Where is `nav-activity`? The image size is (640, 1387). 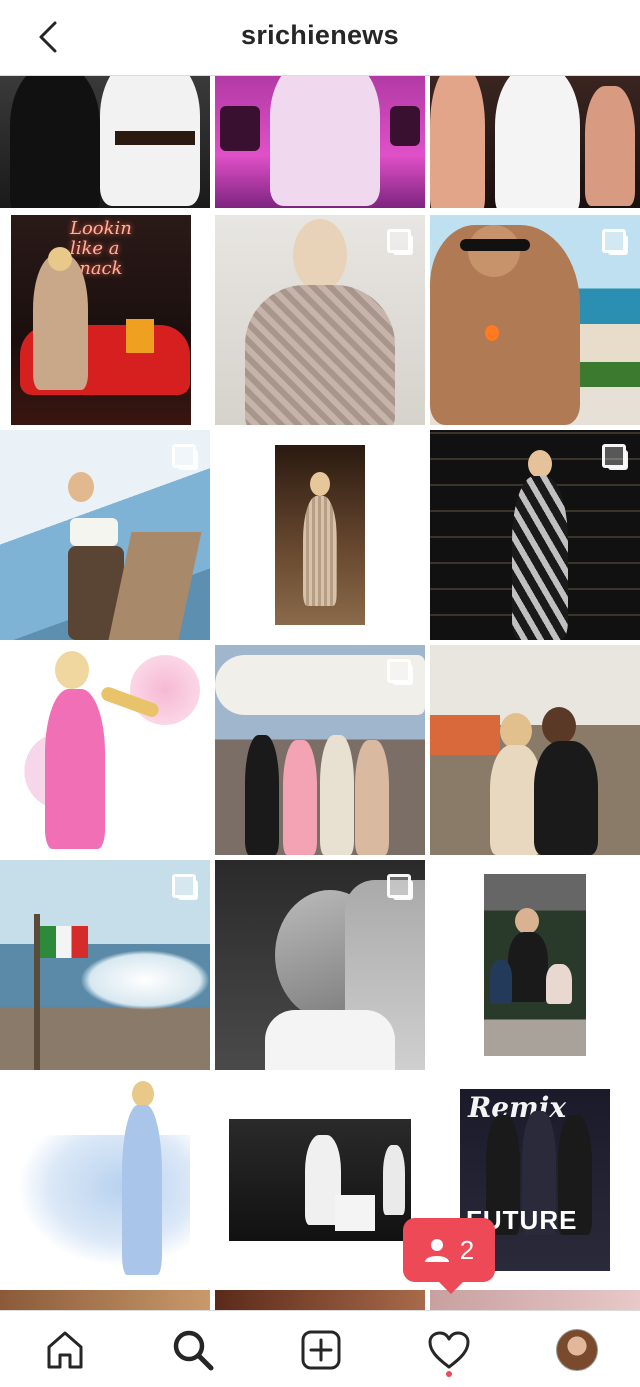
nav-activity is located at coordinates (449, 1350).